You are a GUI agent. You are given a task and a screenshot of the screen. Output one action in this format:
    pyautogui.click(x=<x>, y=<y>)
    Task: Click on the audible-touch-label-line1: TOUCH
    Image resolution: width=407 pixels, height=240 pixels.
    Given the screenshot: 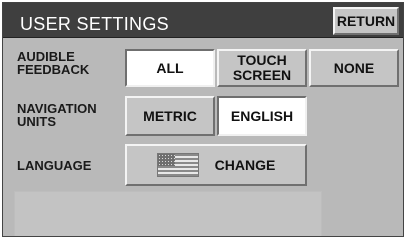 What is the action you would take?
    pyautogui.click(x=262, y=60)
    